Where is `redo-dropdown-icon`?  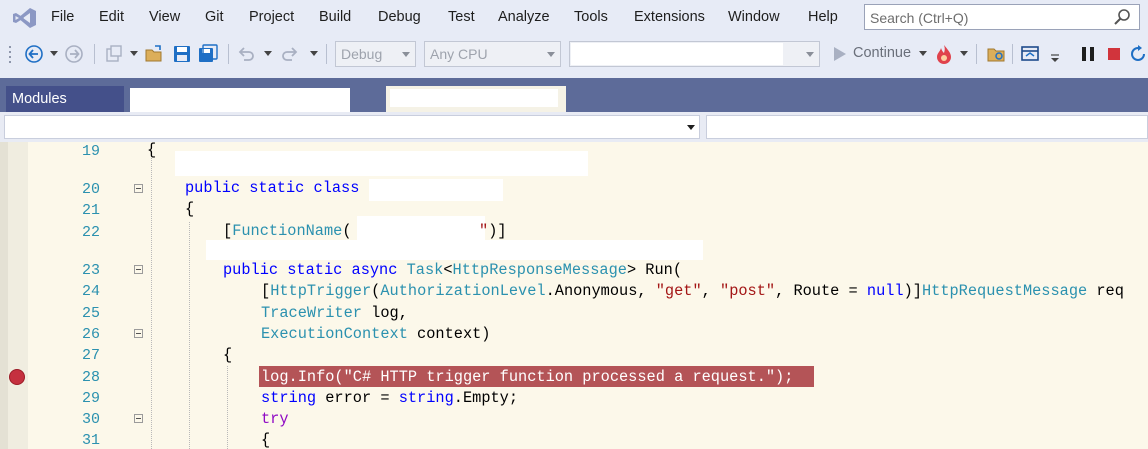 redo-dropdown-icon is located at coordinates (314, 54).